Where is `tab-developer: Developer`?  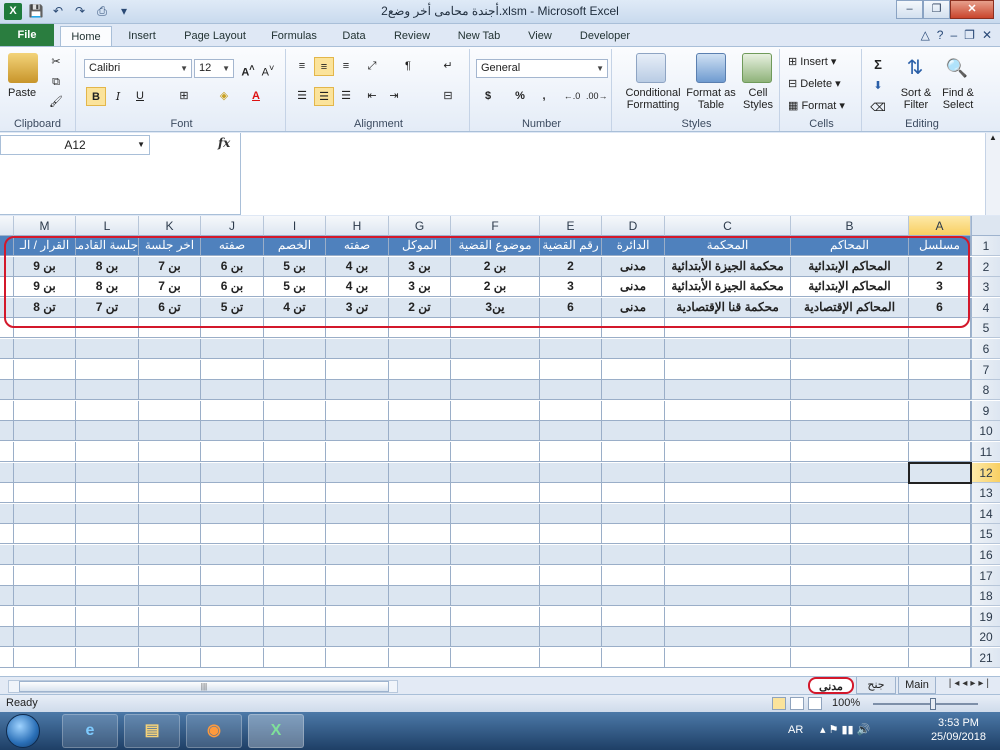
tab-developer: Developer is located at coordinates (605, 36).